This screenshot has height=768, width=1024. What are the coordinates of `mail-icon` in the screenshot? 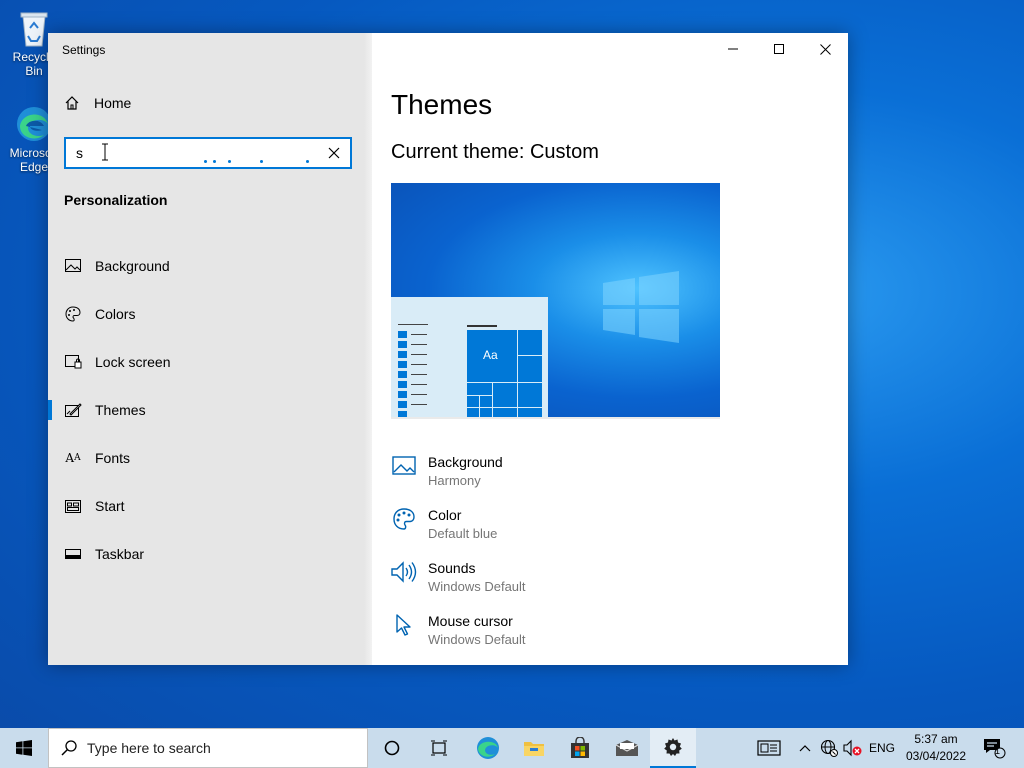 It's located at (627, 748).